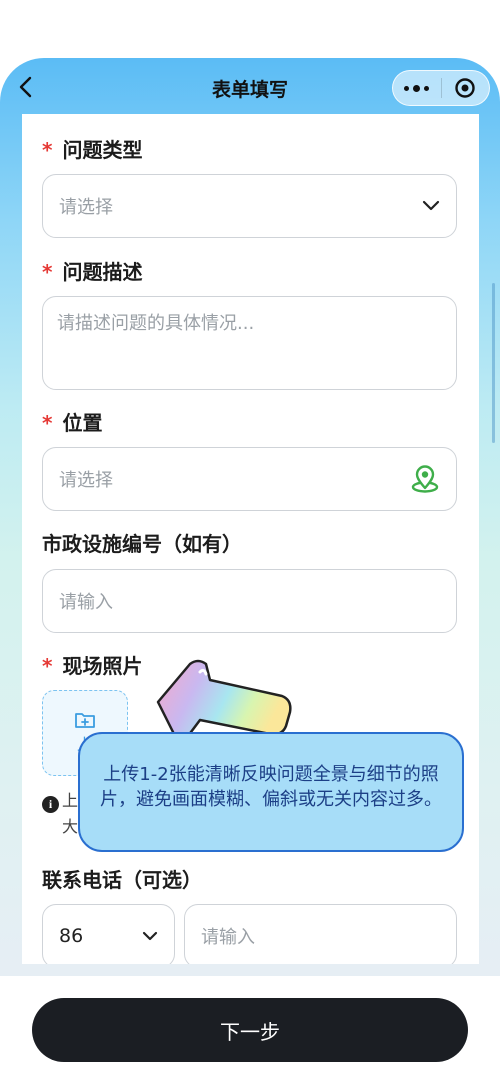 Image resolution: width=500 pixels, height=1083 pixels. Describe the element at coordinates (92, 272) in the screenshot. I see `issue-desc-label: * 问题描述` at that location.